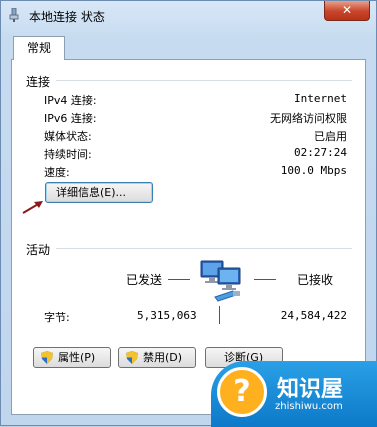 The height and width of the screenshot is (427, 377). Describe the element at coordinates (347, 11) in the screenshot. I see `close-button: ✕` at that location.